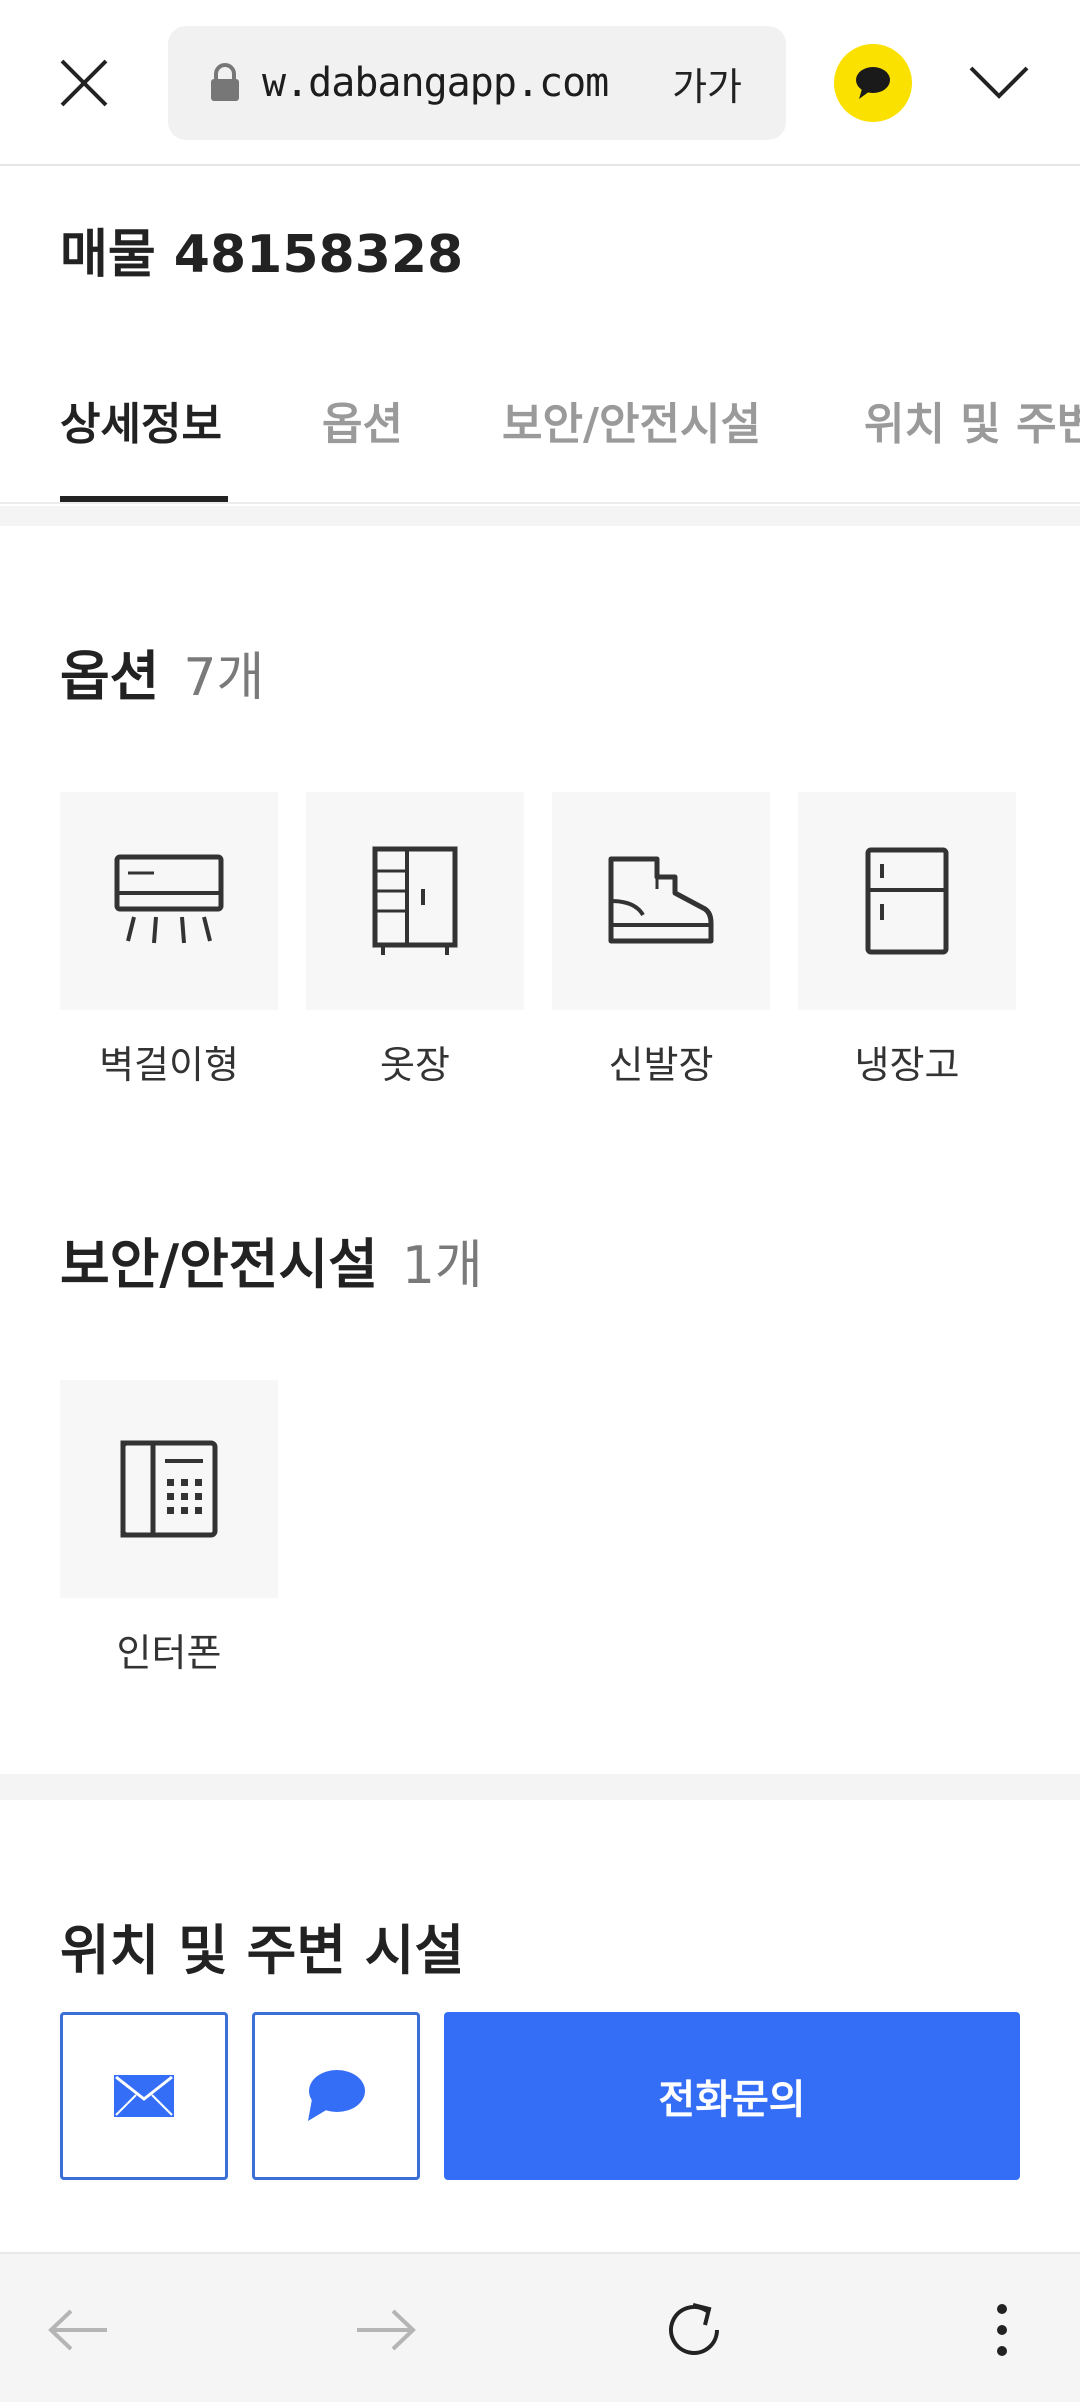 The width and height of the screenshot is (1080, 2402). I want to click on menu-dropdown-button, so click(999, 83).